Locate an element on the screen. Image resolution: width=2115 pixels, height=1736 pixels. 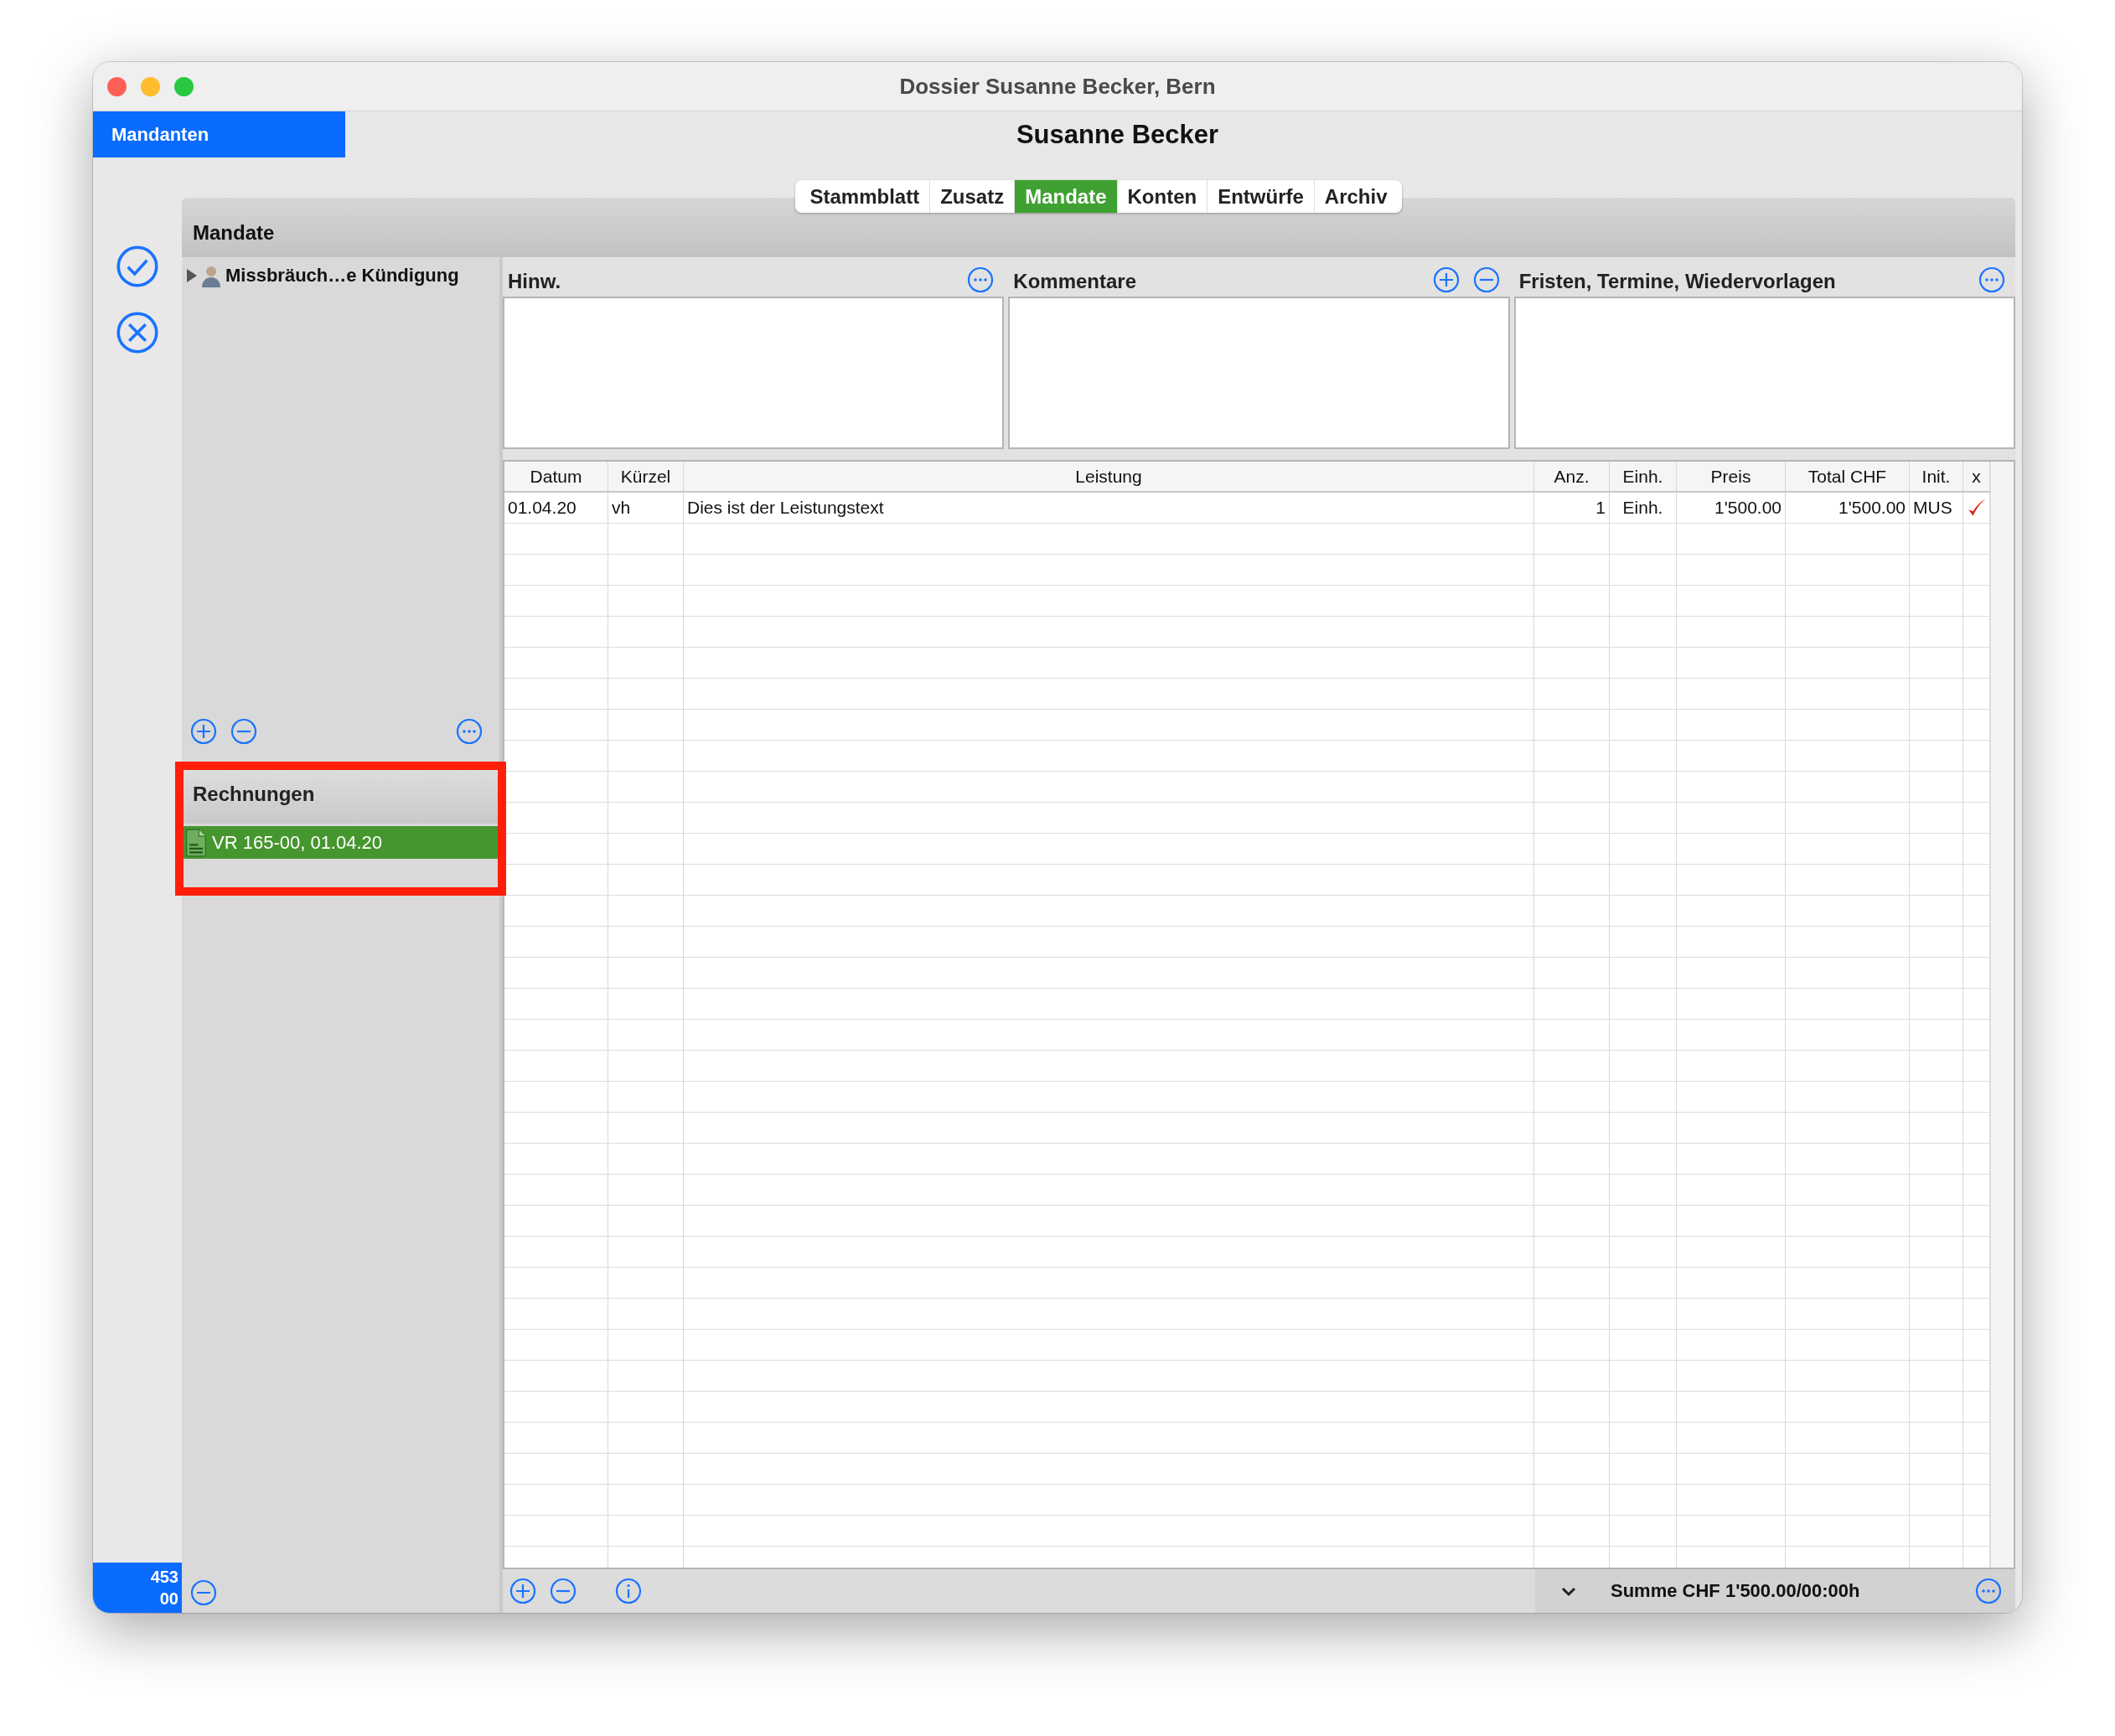
counter-badge: 453 00 is located at coordinates (137, 1588).